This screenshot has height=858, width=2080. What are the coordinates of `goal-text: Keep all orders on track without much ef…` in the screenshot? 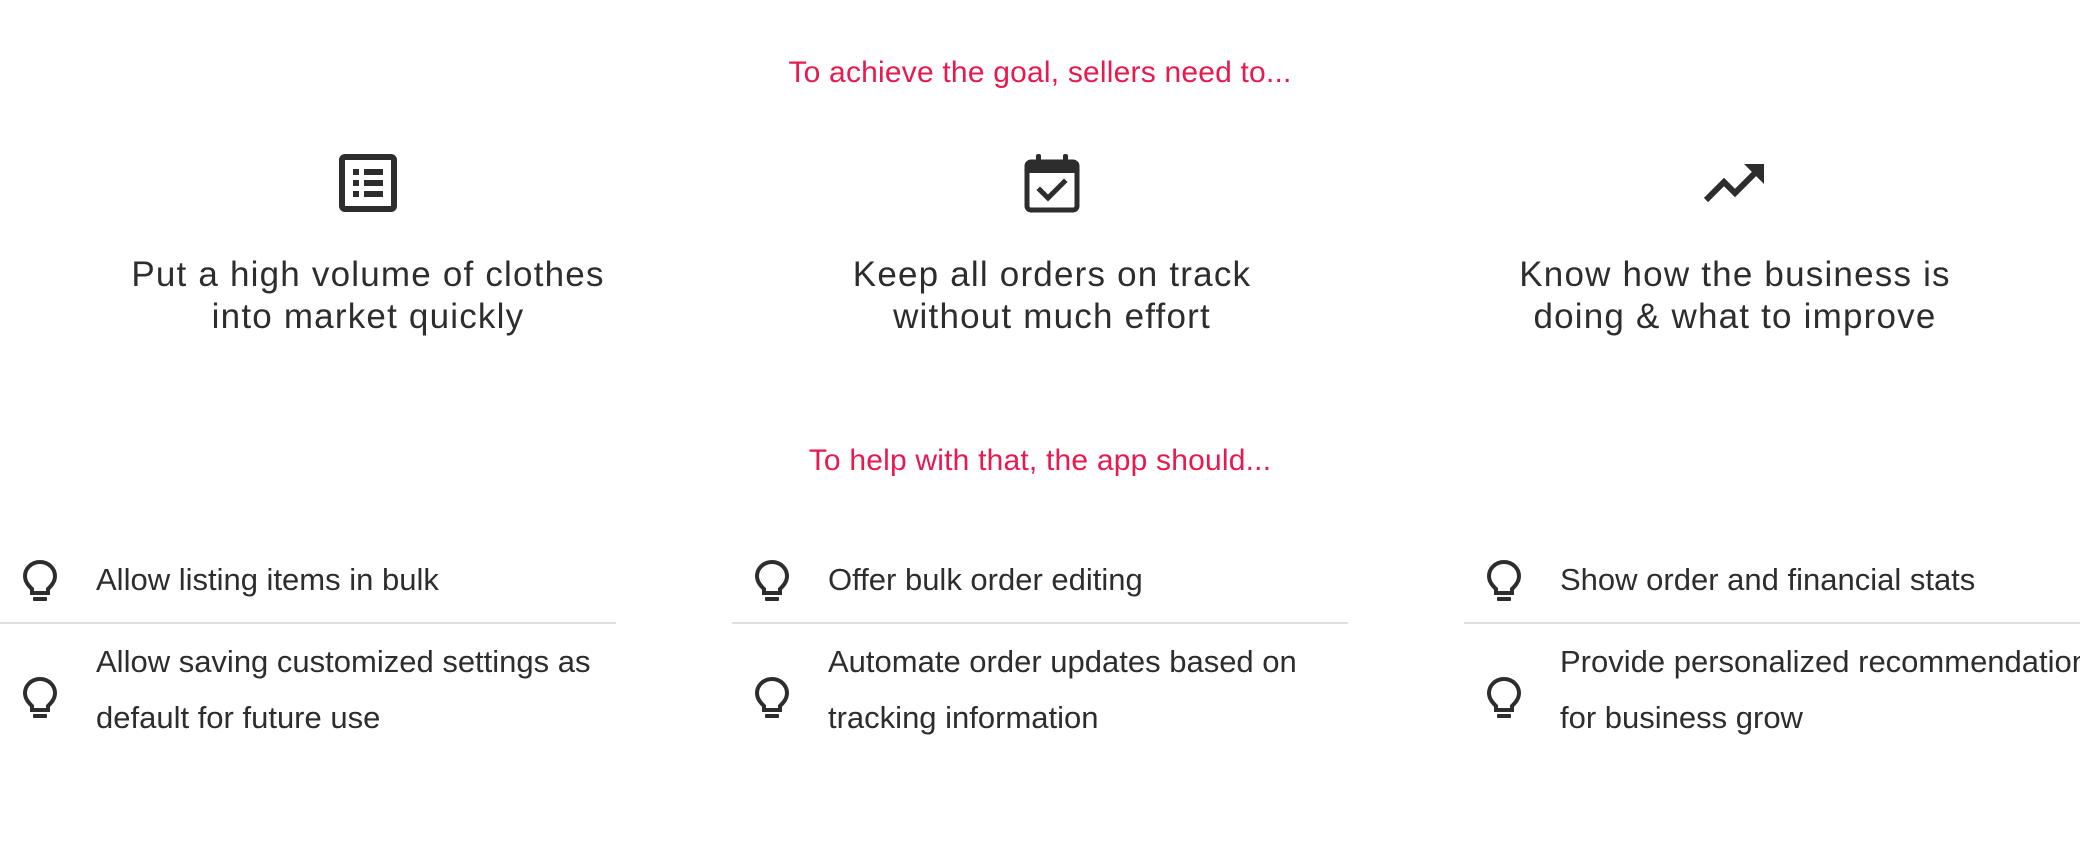 It's located at (1052, 296).